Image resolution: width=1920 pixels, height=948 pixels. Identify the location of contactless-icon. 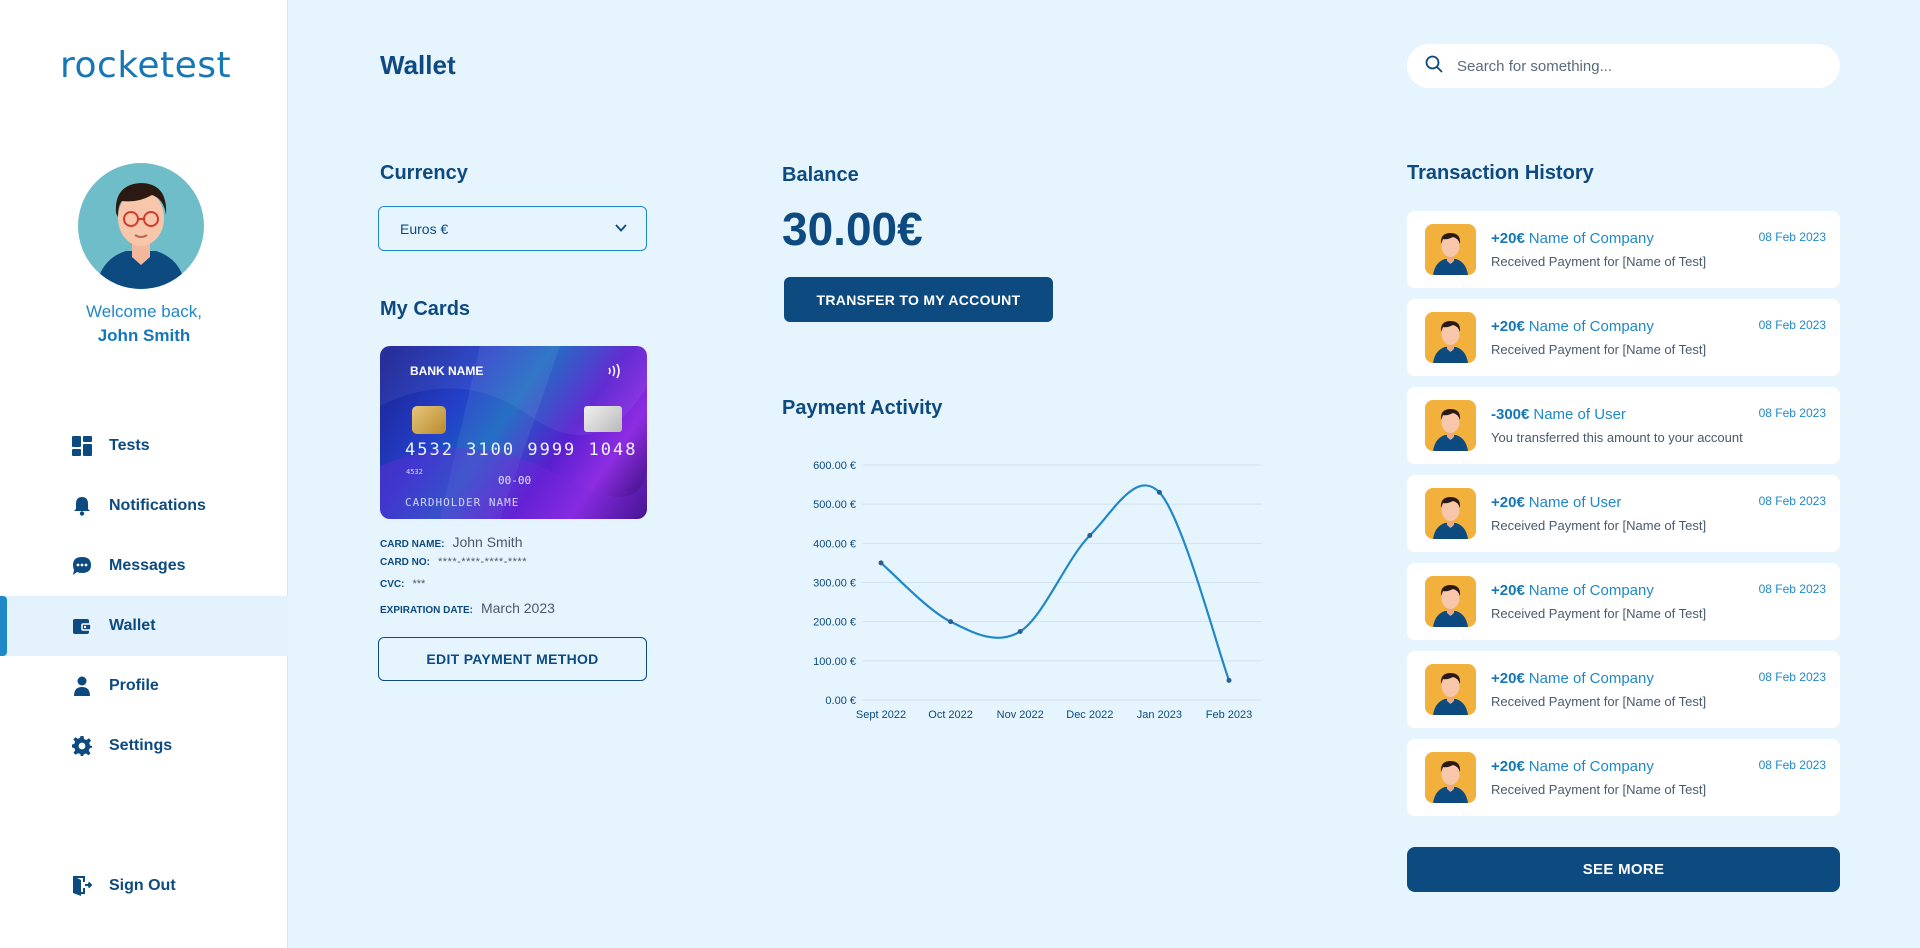
(614, 373).